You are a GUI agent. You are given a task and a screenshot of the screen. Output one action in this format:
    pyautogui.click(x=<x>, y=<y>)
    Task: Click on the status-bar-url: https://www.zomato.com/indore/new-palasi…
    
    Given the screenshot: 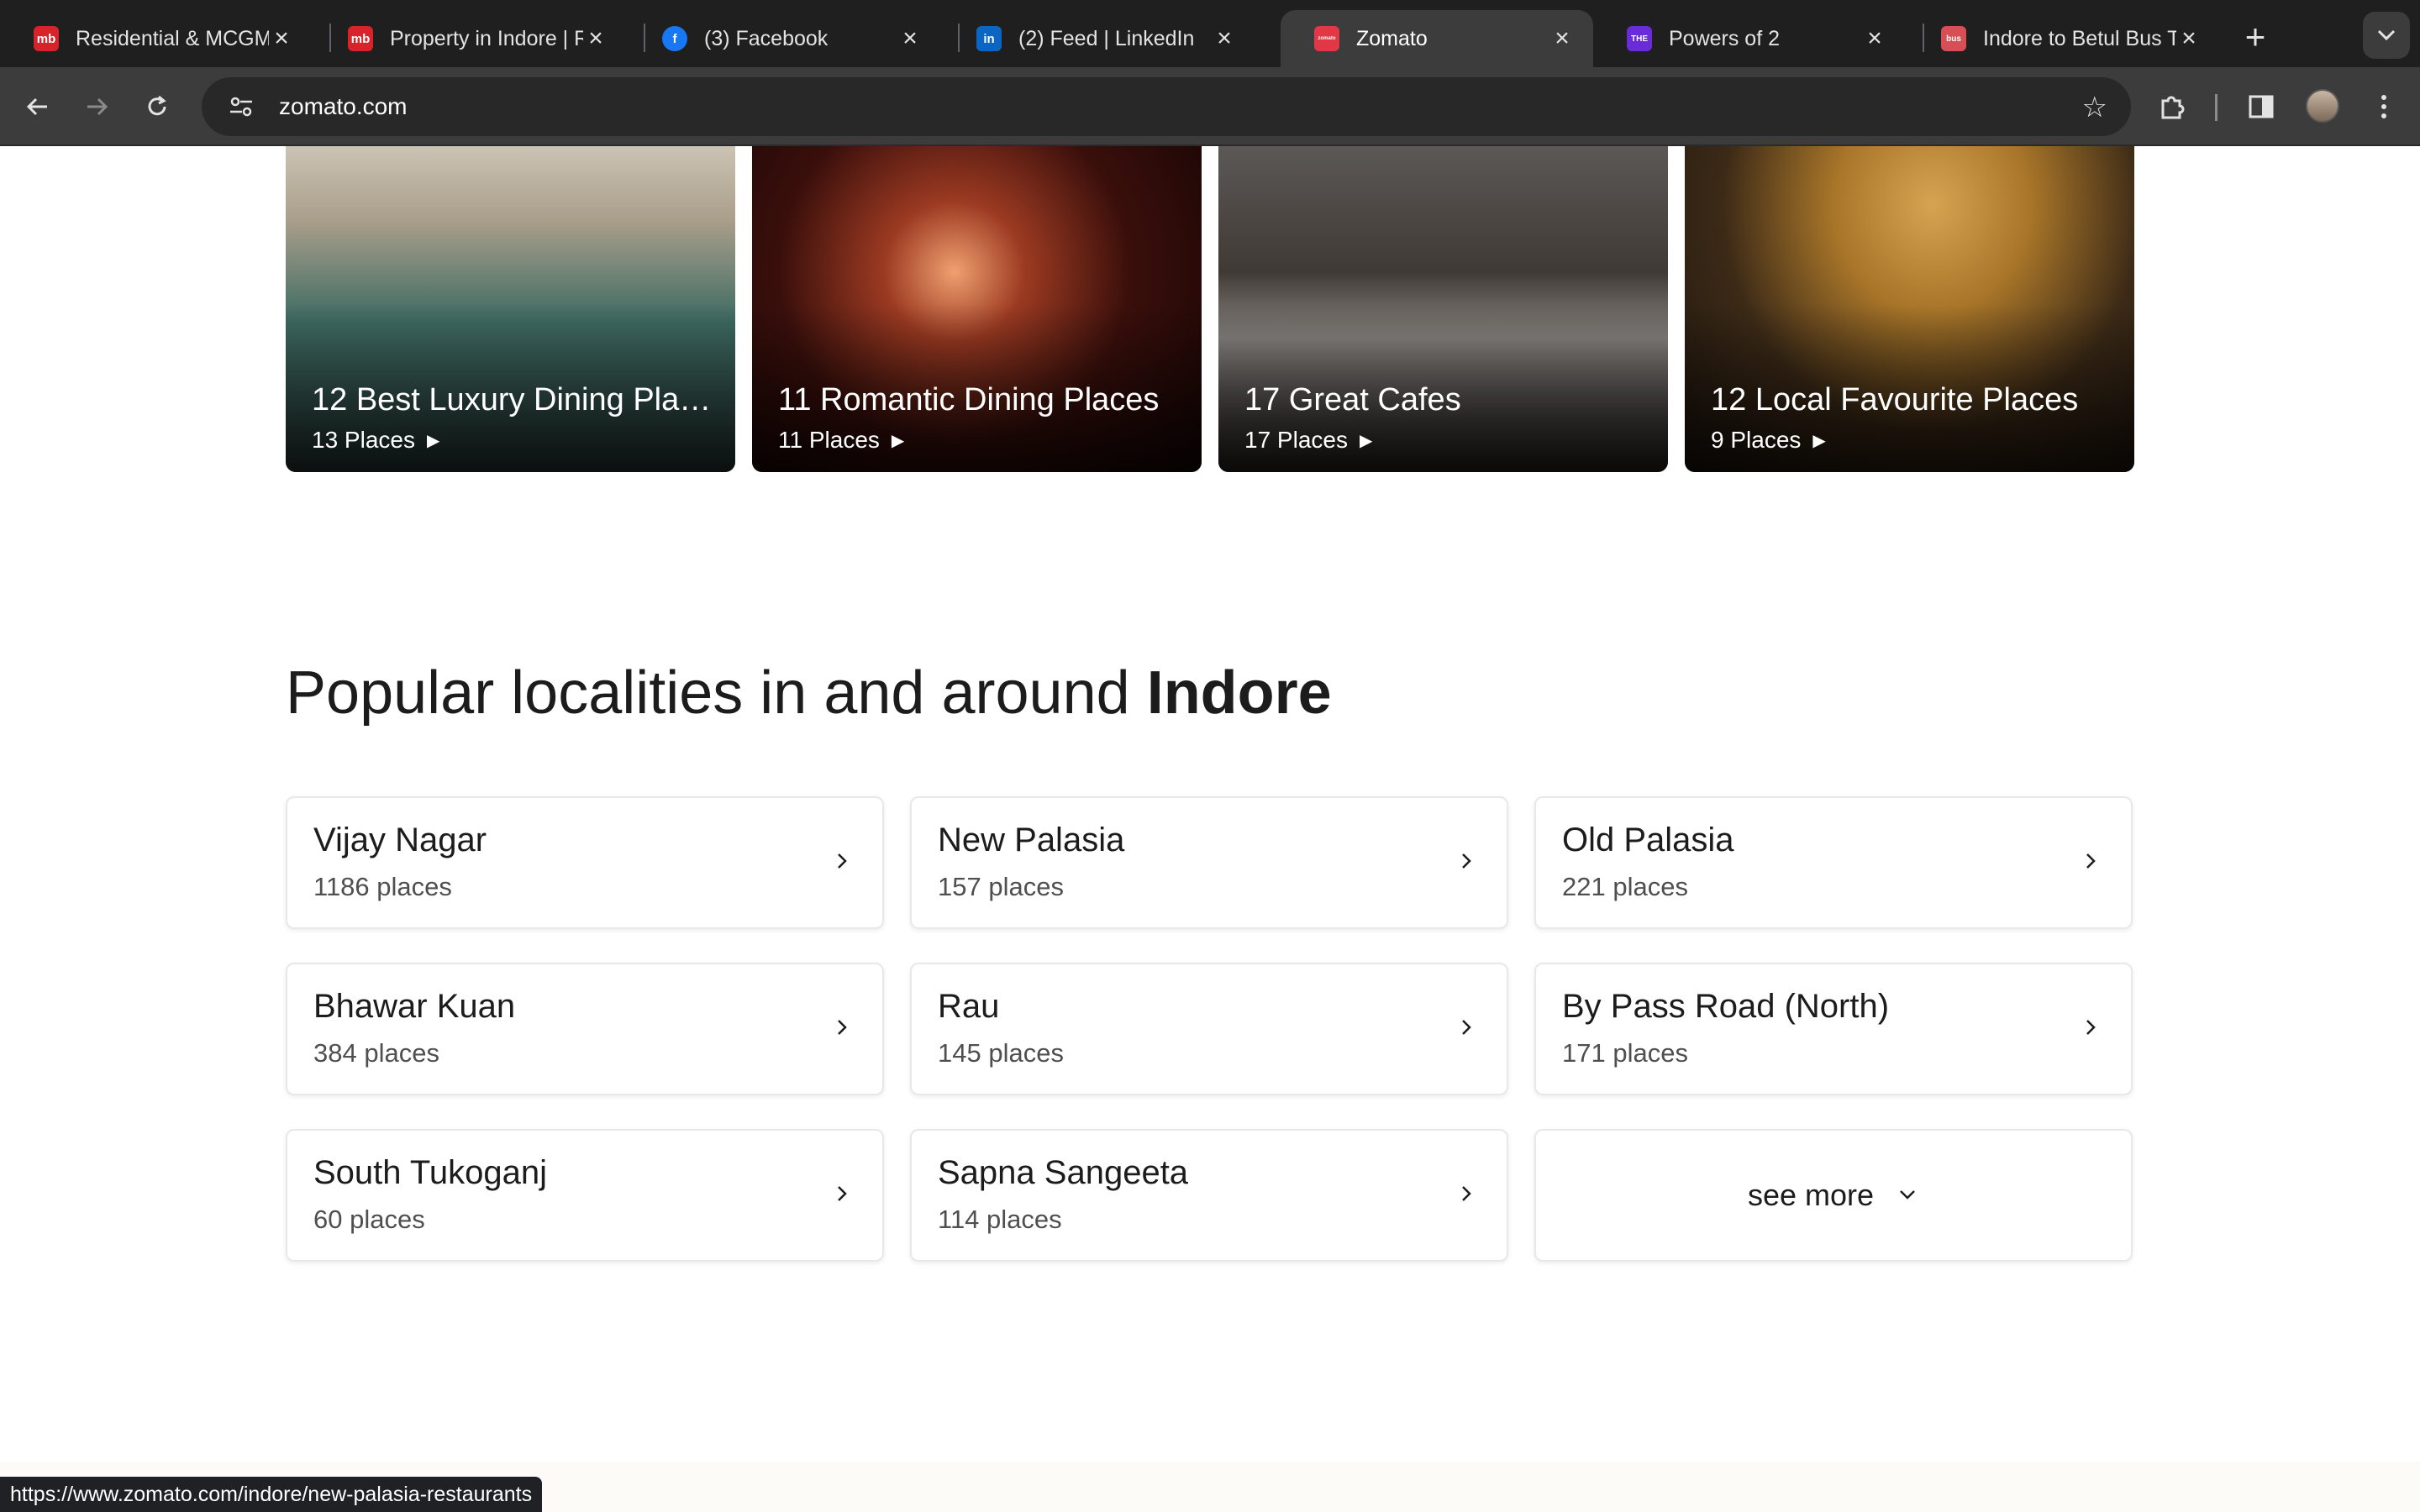 What is the action you would take?
    pyautogui.click(x=271, y=1494)
    